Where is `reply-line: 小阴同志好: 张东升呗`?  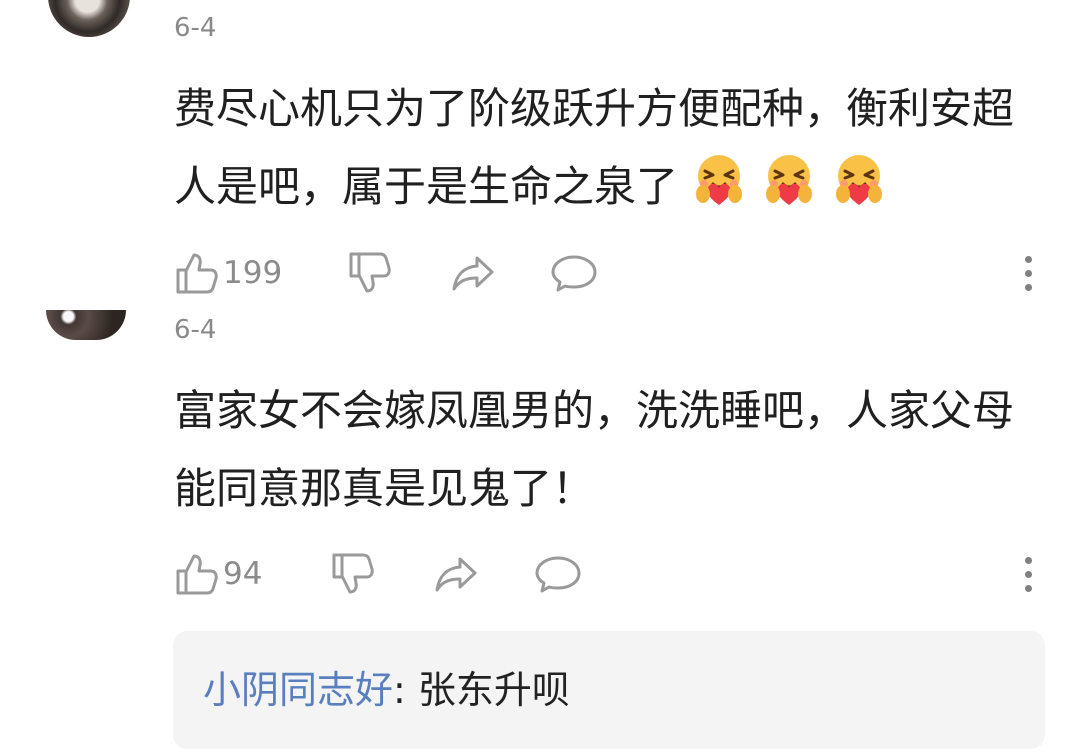
reply-line: 小阴同志好: 张东升呗 is located at coordinates (386, 690).